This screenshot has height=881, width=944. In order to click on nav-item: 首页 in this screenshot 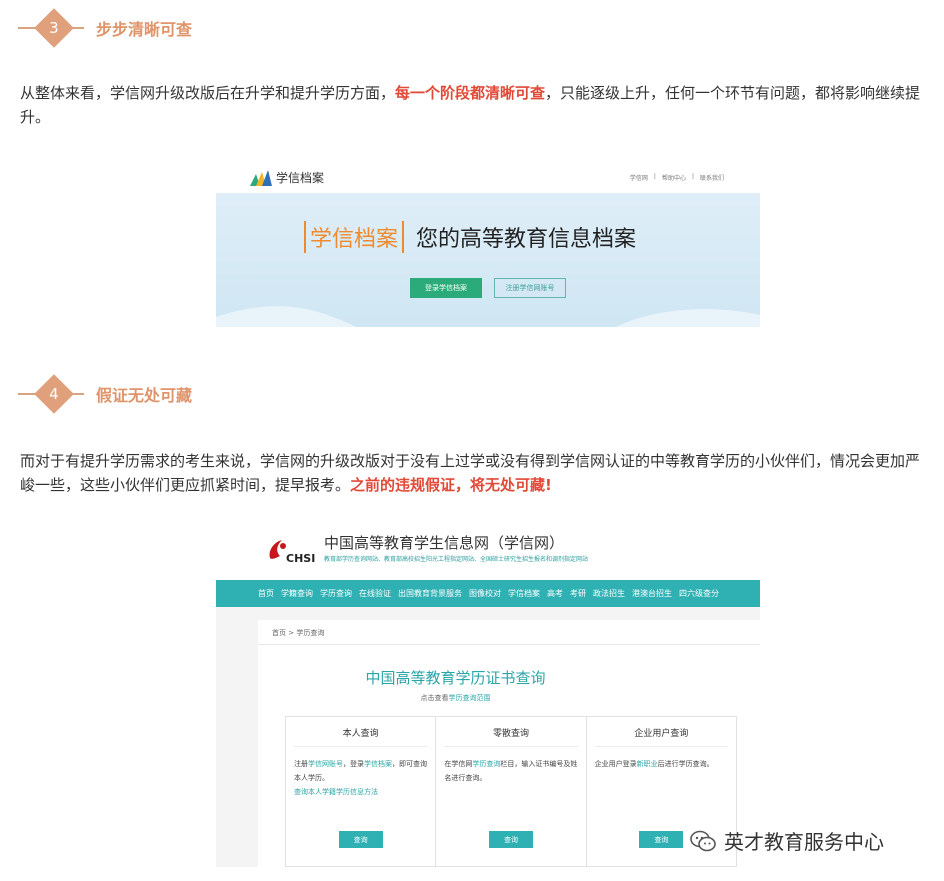, I will do `click(266, 593)`.